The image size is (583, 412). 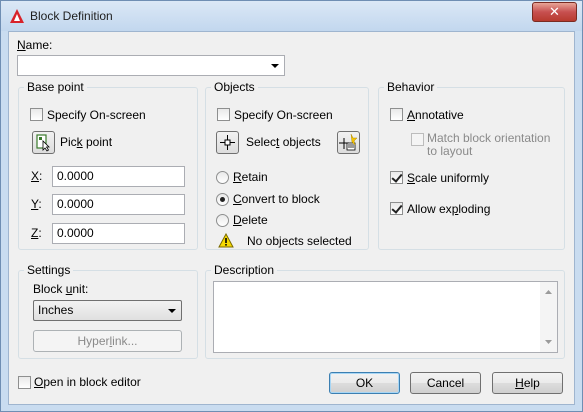 What do you see at coordinates (24, 382) in the screenshot?
I see `open-in-block-editor-checkbox` at bounding box center [24, 382].